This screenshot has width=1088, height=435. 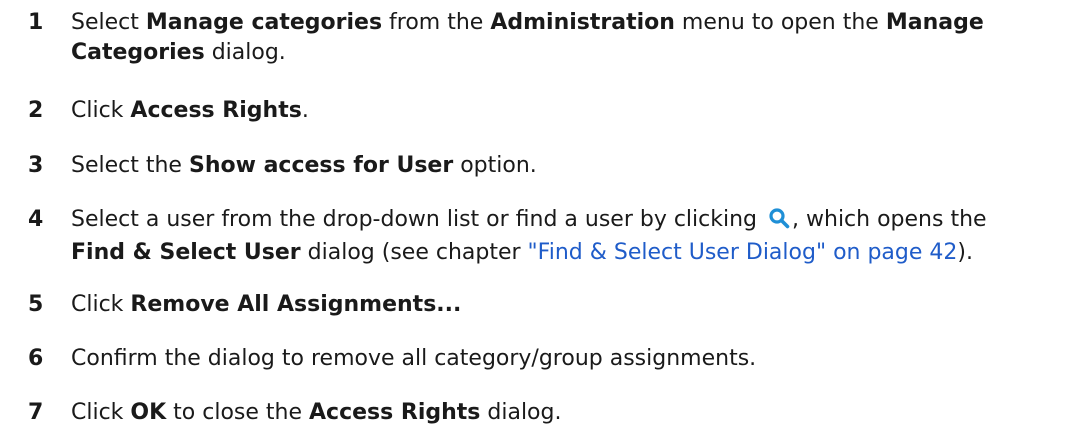 I want to click on text-run: option., so click(x=495, y=165).